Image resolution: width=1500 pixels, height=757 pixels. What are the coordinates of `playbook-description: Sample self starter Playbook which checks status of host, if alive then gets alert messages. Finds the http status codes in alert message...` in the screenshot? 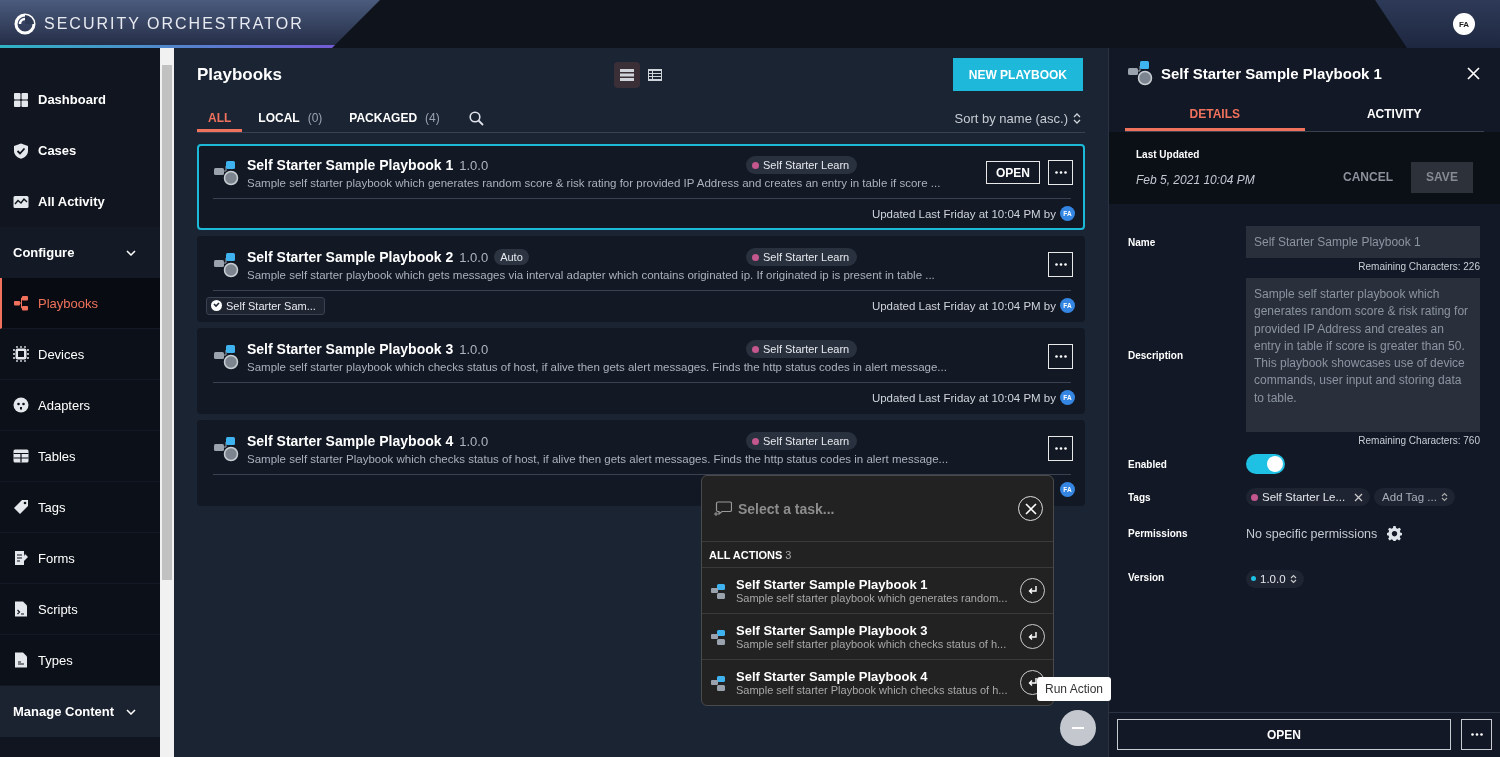 It's located at (598, 459).